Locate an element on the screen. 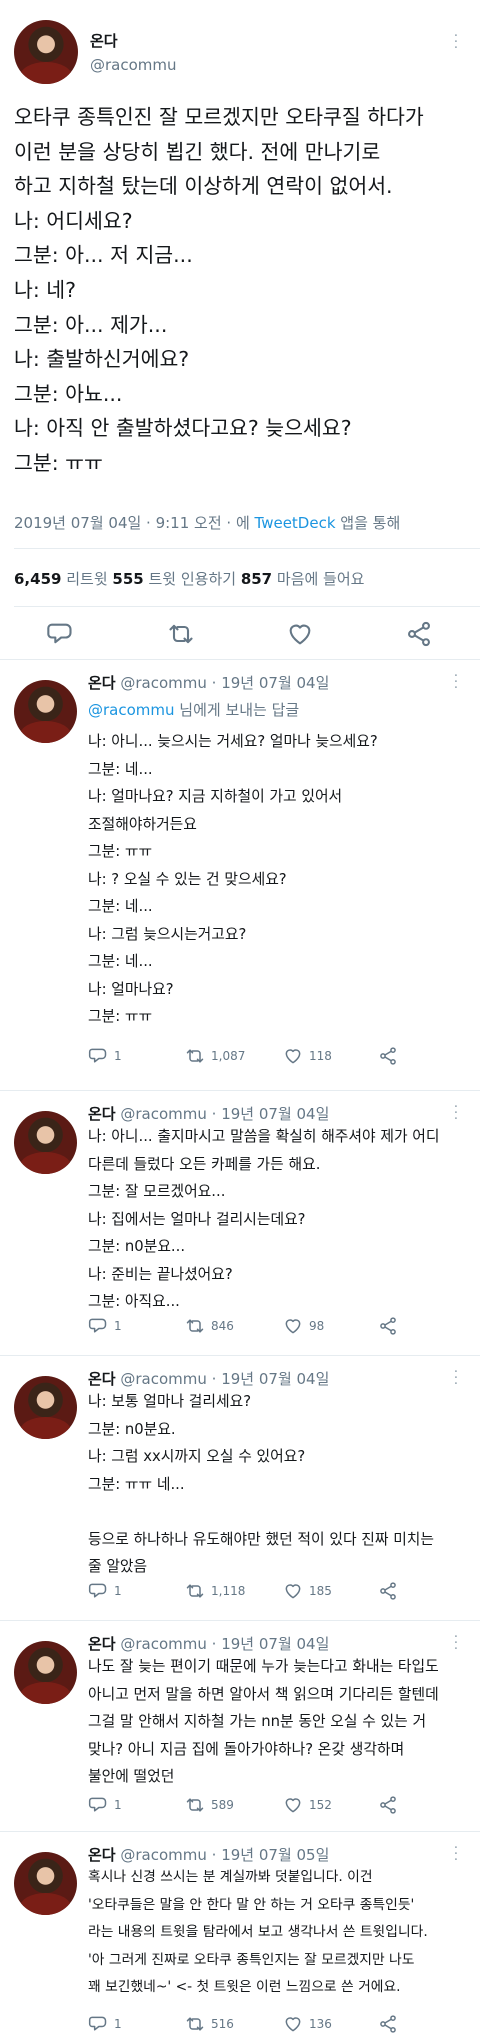 Image resolution: width=480 pixels, height=2044 pixels. like-button: 98 is located at coordinates (303, 1326).